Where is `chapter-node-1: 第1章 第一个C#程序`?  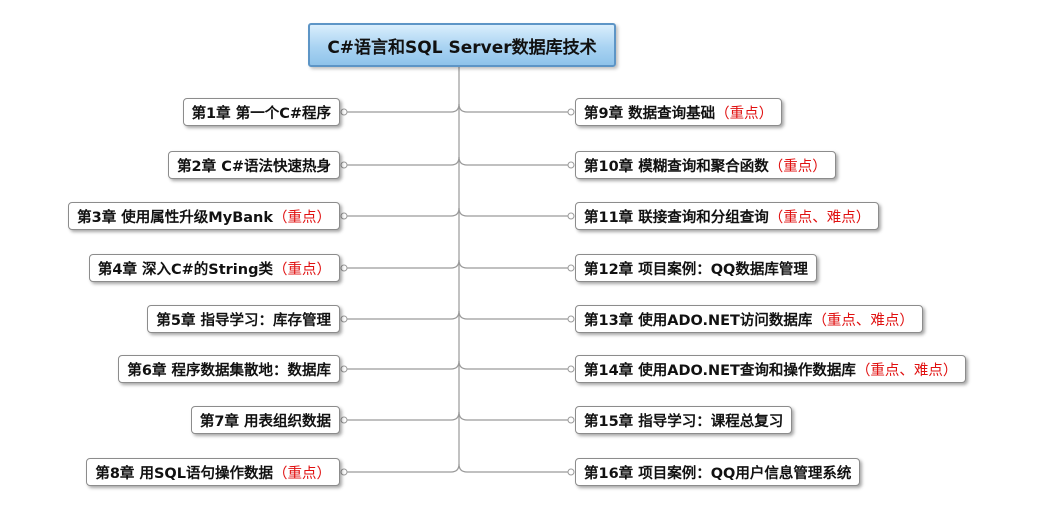 chapter-node-1: 第1章 第一个C#程序 is located at coordinates (261, 112).